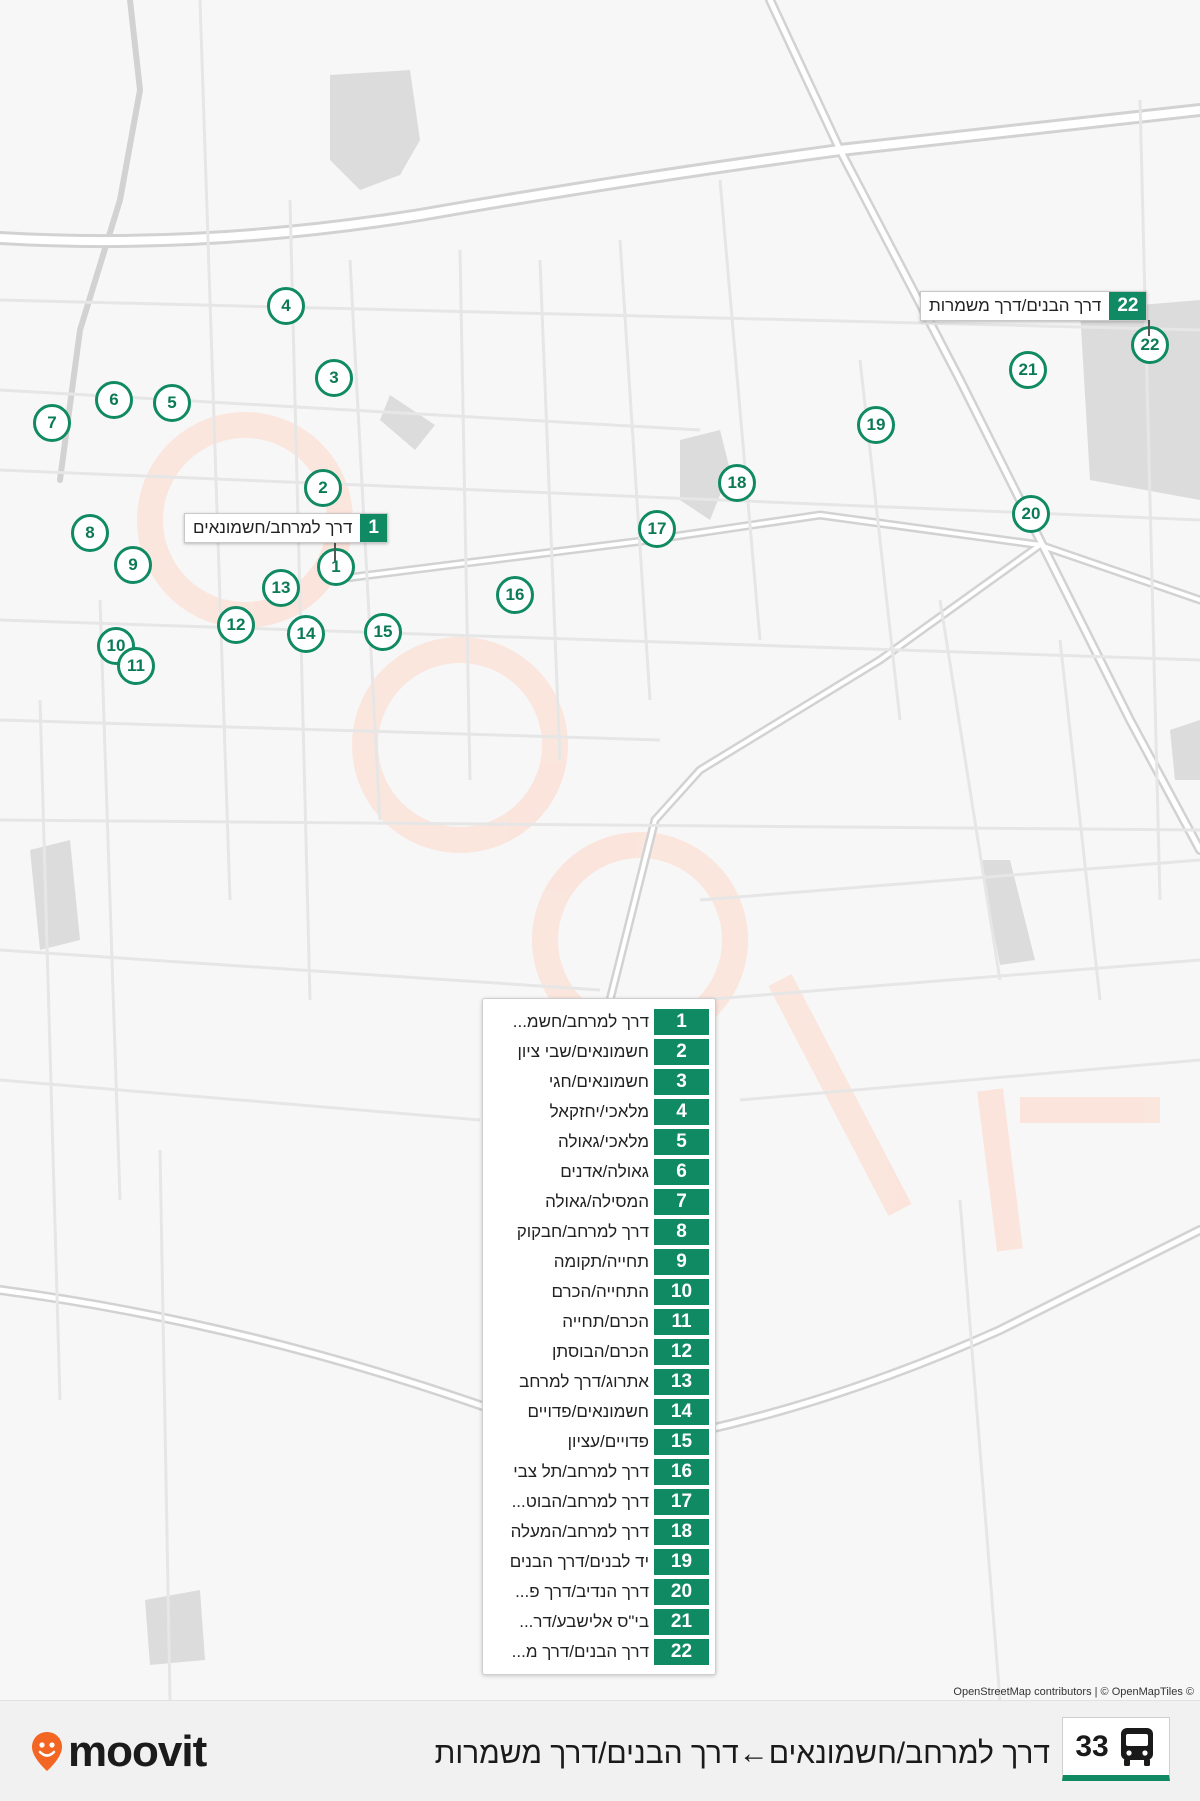  I want to click on stop-name: הכרם/תחייה, so click(605, 1321).